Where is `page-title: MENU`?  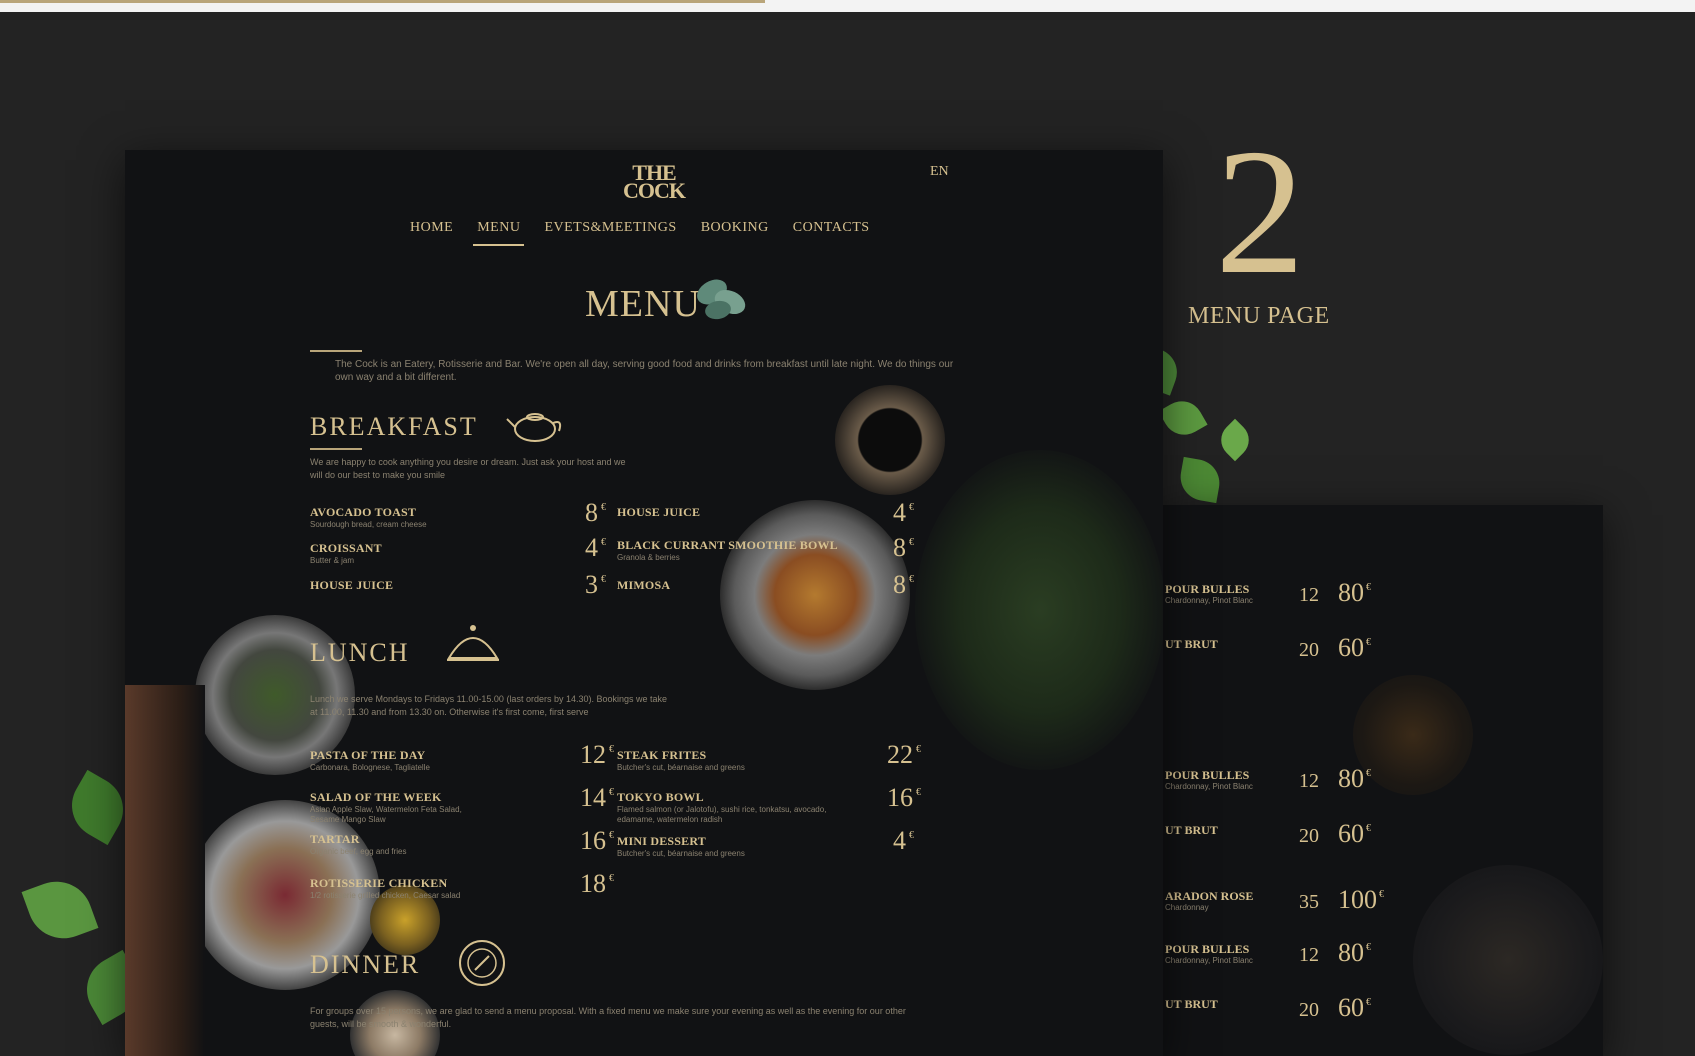 page-title: MENU is located at coordinates (643, 304).